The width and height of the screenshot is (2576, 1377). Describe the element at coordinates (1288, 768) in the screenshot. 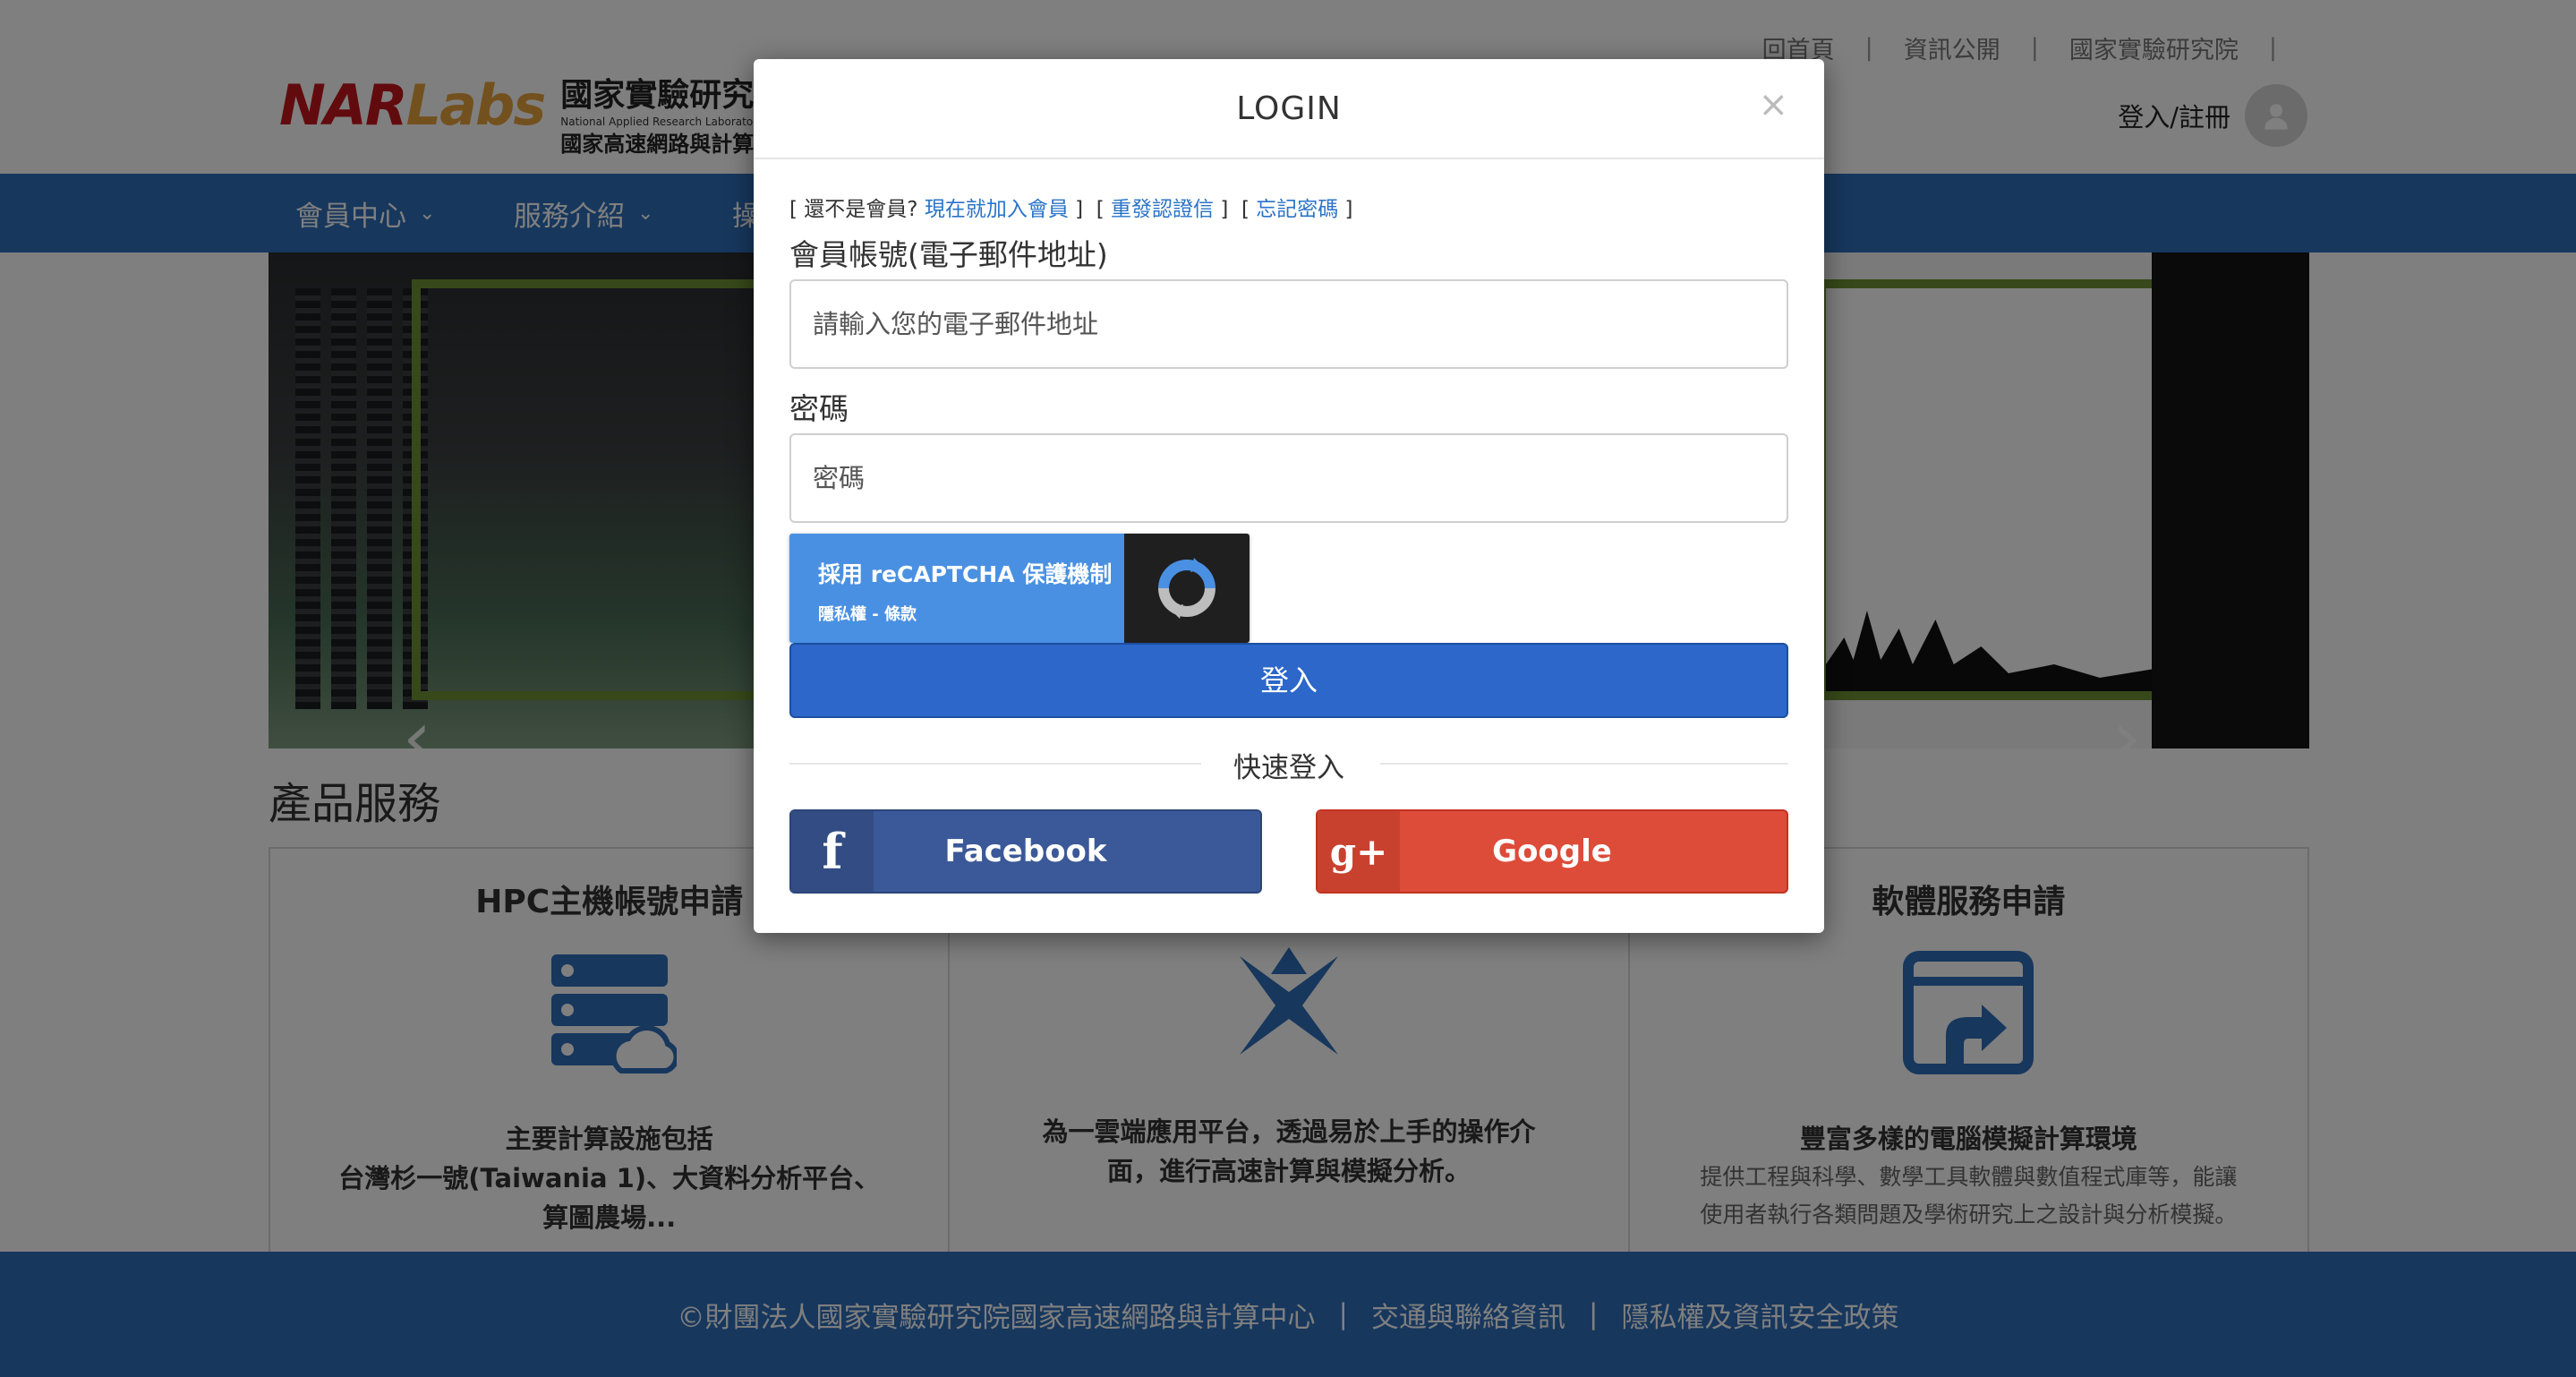

I see `quick-login-label: 快速登入` at that location.